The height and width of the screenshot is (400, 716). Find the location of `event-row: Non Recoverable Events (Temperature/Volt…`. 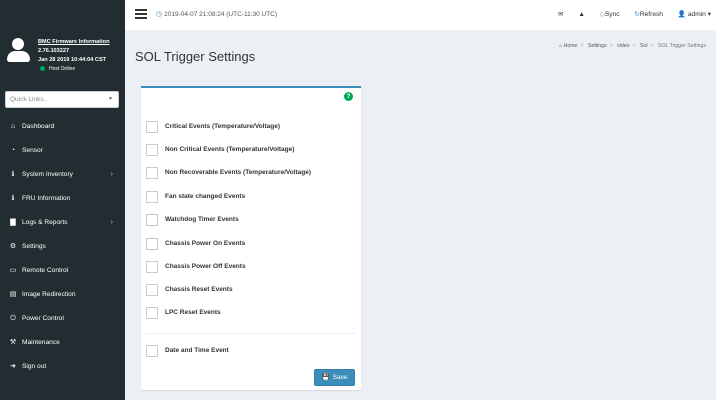

event-row: Non Recoverable Events (Temperature/Volt… is located at coordinates (251, 173).